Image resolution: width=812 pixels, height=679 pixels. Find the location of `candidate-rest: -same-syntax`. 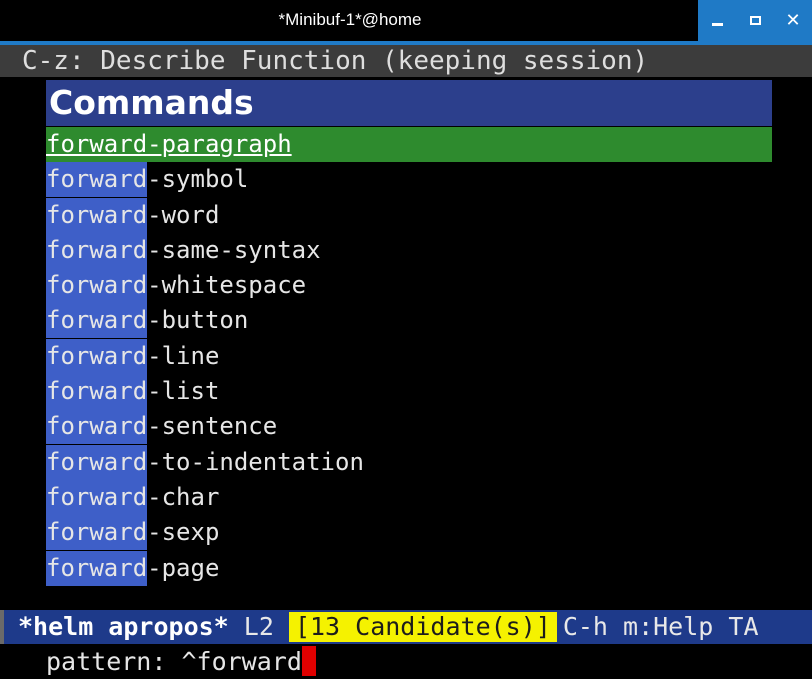

candidate-rest: -same-syntax is located at coordinates (234, 249).